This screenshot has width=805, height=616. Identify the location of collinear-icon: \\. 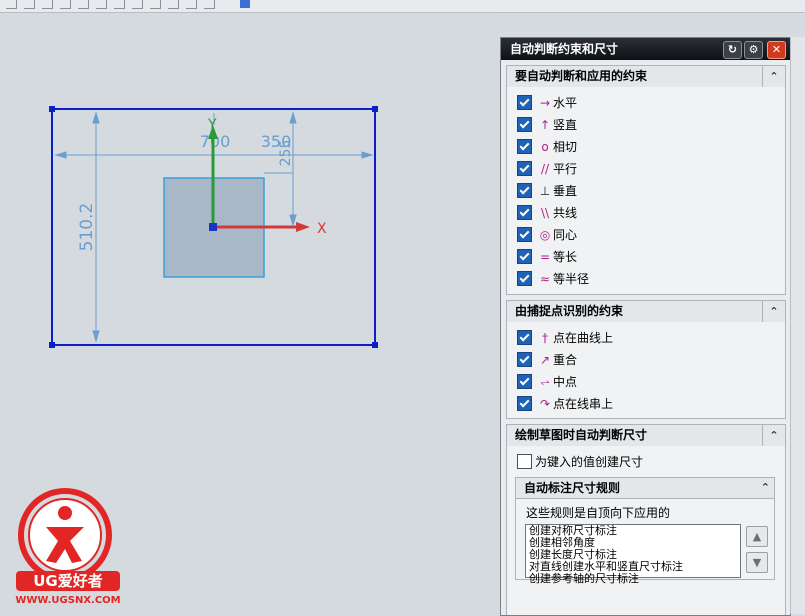
(545, 213).